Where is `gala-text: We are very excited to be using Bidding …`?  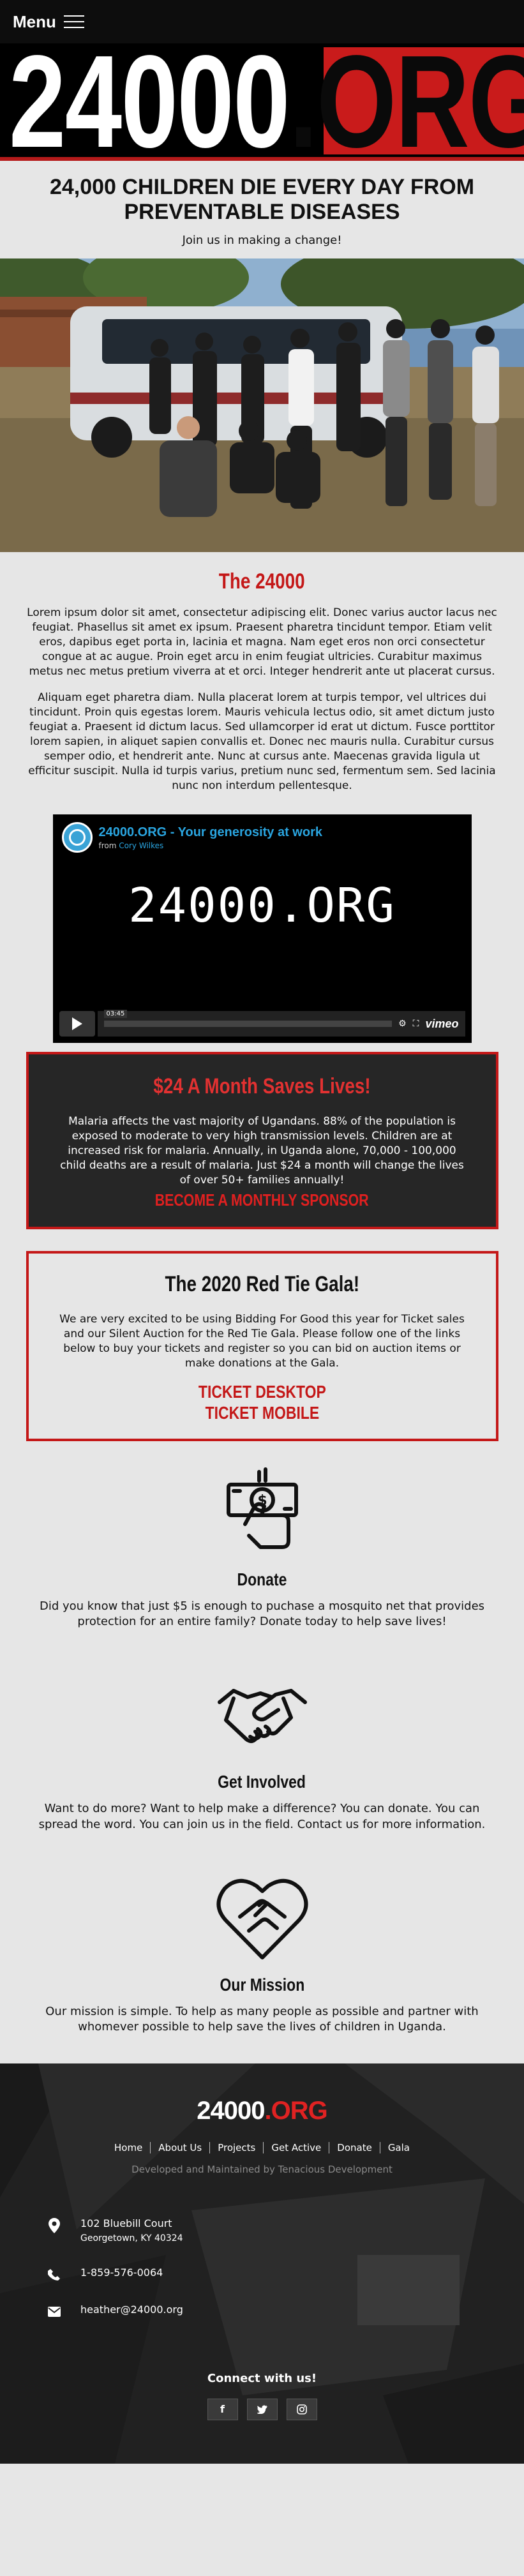
gala-text: We are very excited to be using Bidding … is located at coordinates (262, 1341).